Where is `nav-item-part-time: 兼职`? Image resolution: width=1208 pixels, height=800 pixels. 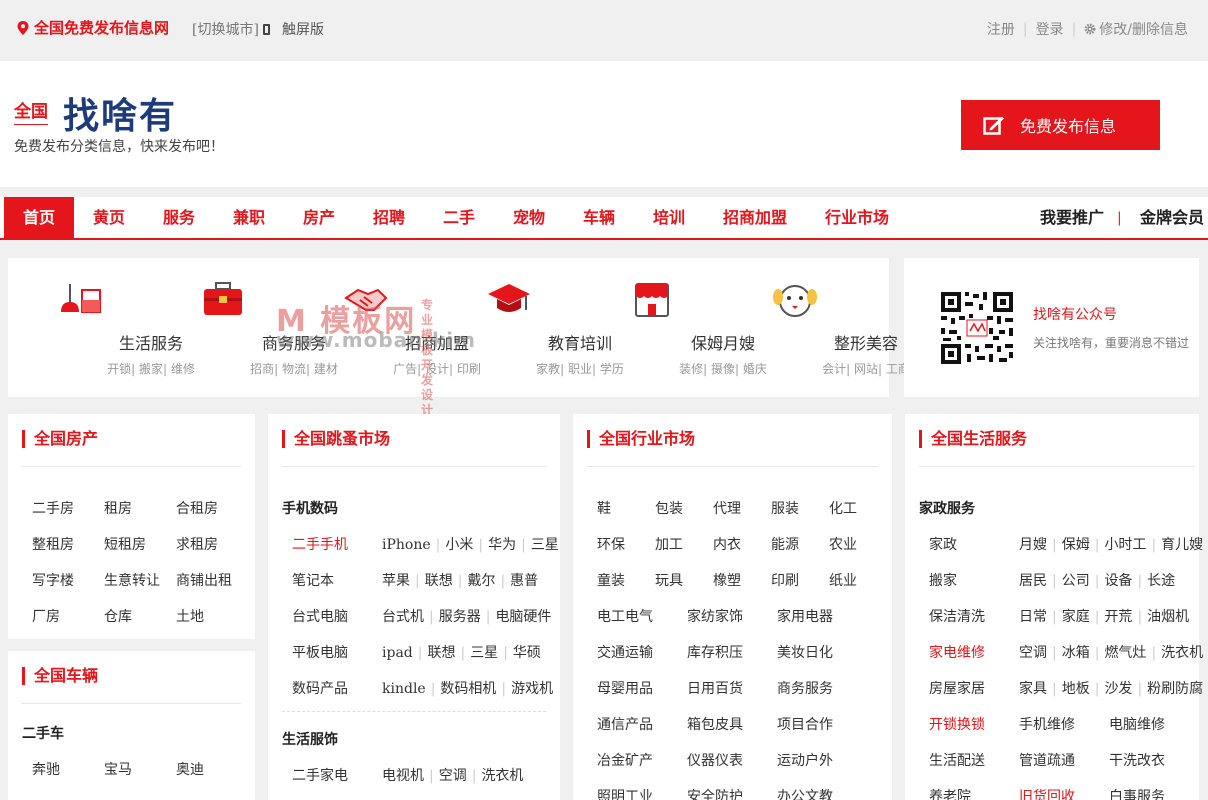 nav-item-part-time: 兼职 is located at coordinates (249, 217).